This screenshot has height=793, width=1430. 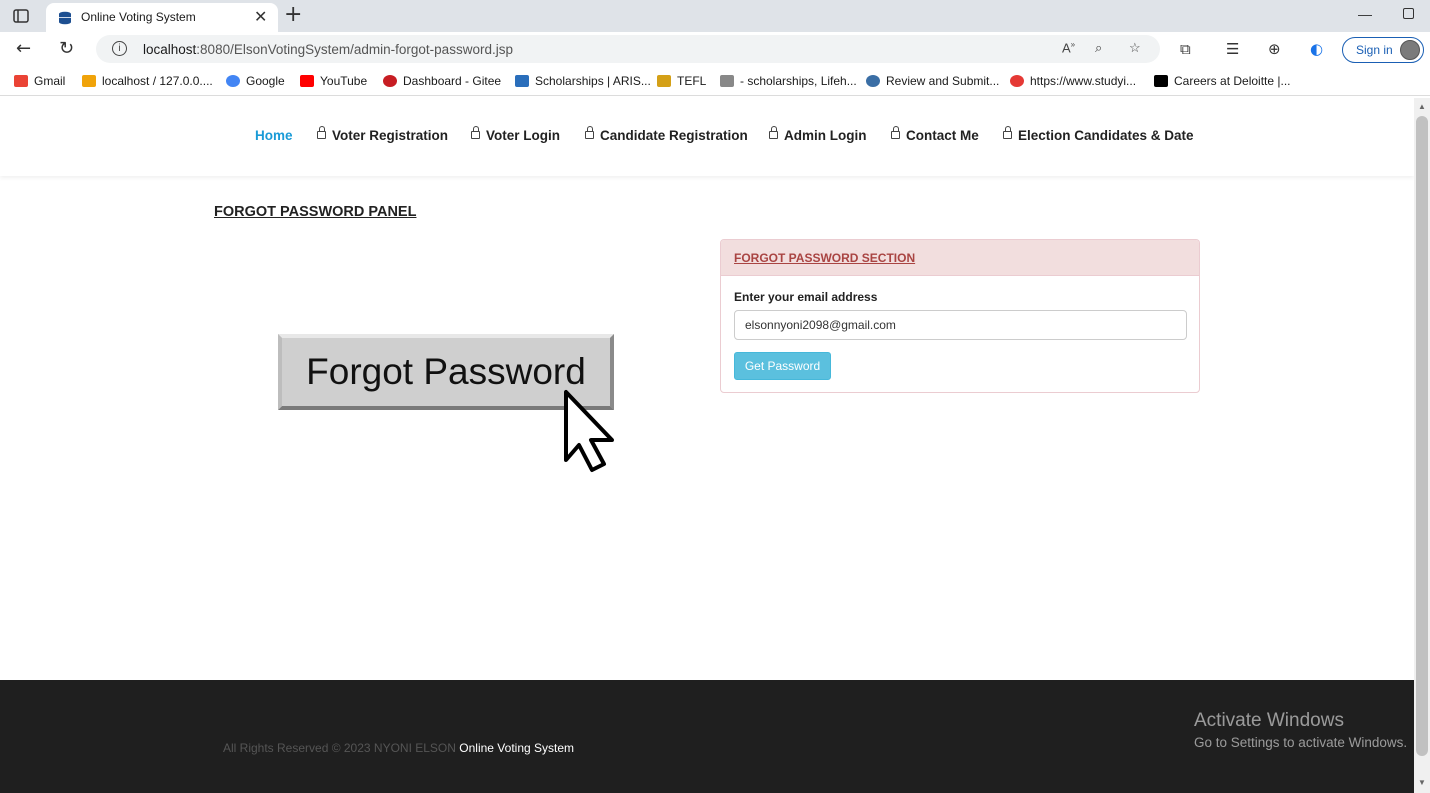 I want to click on window-restore-icon, so click(x=1408, y=13).